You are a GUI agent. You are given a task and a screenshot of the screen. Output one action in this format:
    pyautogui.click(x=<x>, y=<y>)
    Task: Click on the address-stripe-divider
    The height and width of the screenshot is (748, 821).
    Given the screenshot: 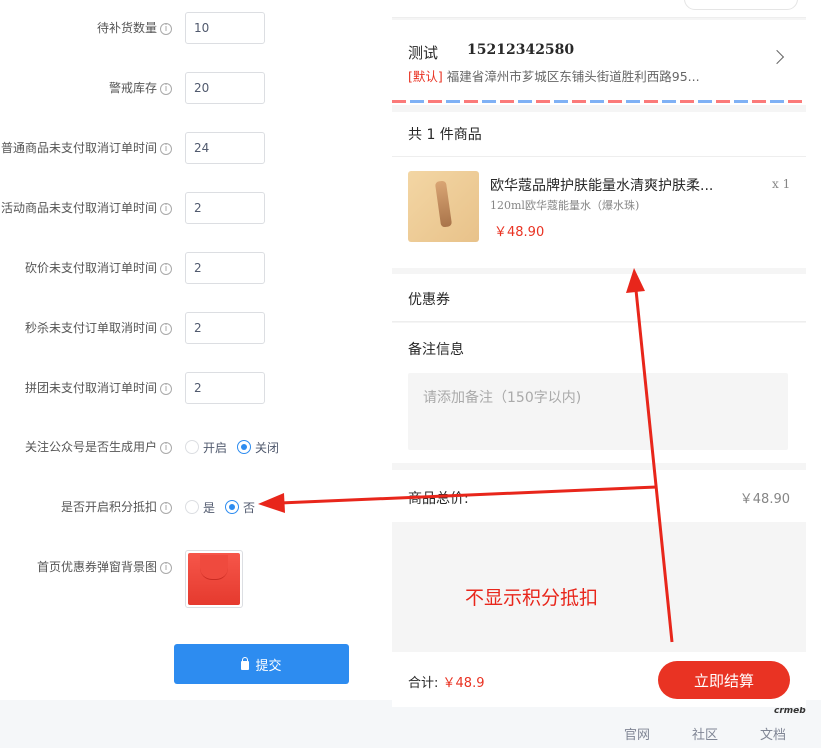 What is the action you would take?
    pyautogui.click(x=599, y=101)
    